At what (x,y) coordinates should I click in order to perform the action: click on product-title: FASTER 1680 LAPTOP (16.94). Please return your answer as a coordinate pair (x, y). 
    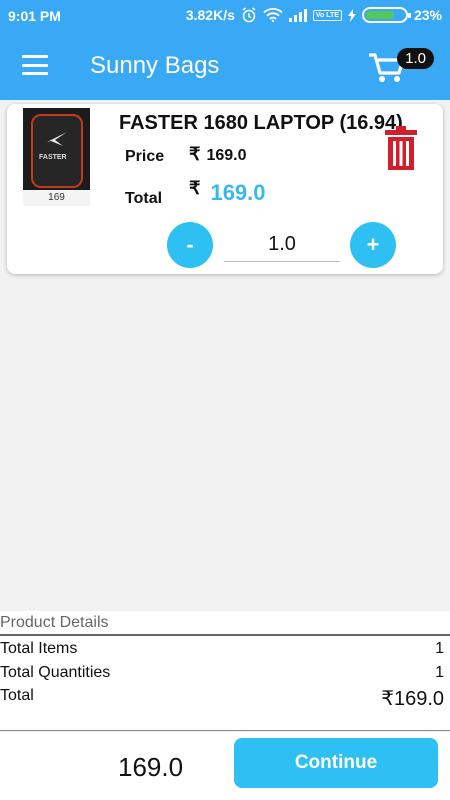
    Looking at the image, I should click on (261, 123).